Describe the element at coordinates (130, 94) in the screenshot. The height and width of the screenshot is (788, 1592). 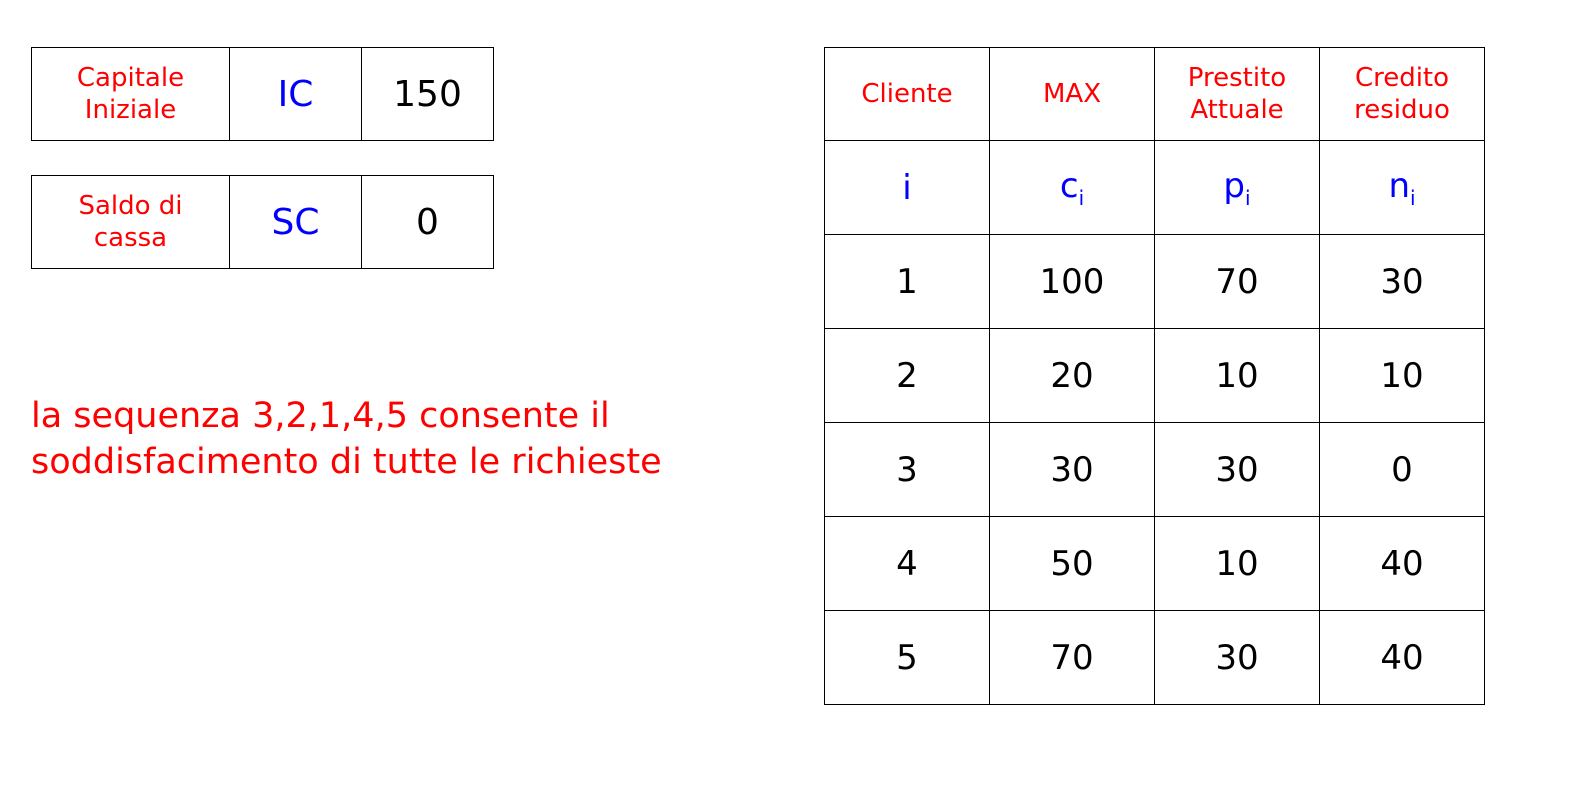
I see `initial-capital-label: Capitale Iniziale` at that location.